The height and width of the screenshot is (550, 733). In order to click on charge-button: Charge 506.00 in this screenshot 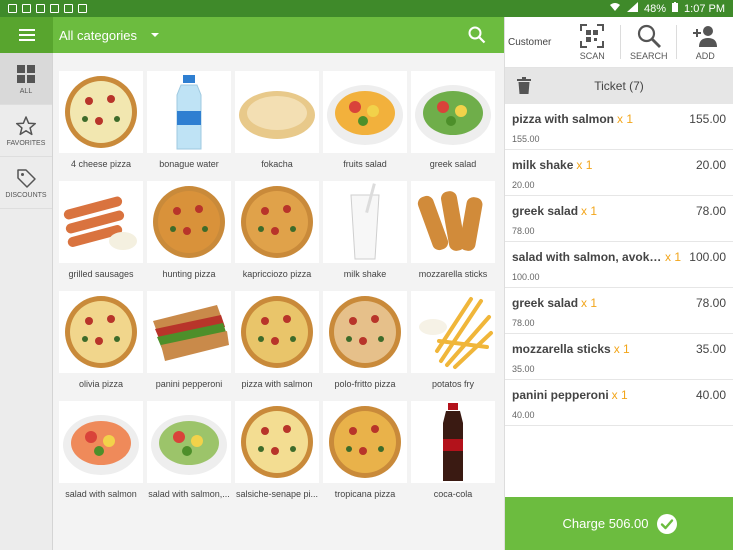, I will do `click(619, 523)`.